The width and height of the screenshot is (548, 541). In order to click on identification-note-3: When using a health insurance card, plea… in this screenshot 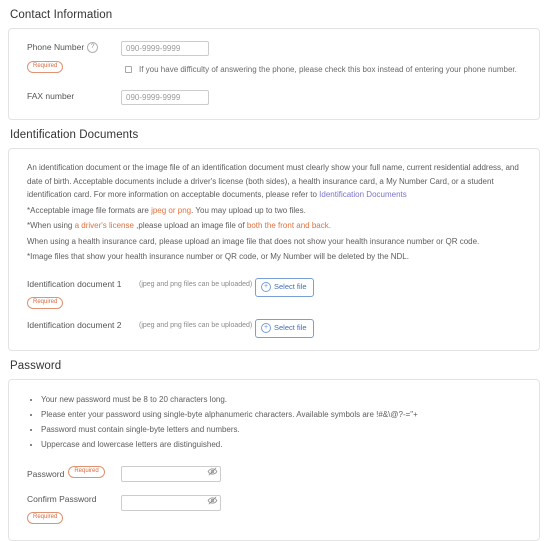, I will do `click(253, 241)`.